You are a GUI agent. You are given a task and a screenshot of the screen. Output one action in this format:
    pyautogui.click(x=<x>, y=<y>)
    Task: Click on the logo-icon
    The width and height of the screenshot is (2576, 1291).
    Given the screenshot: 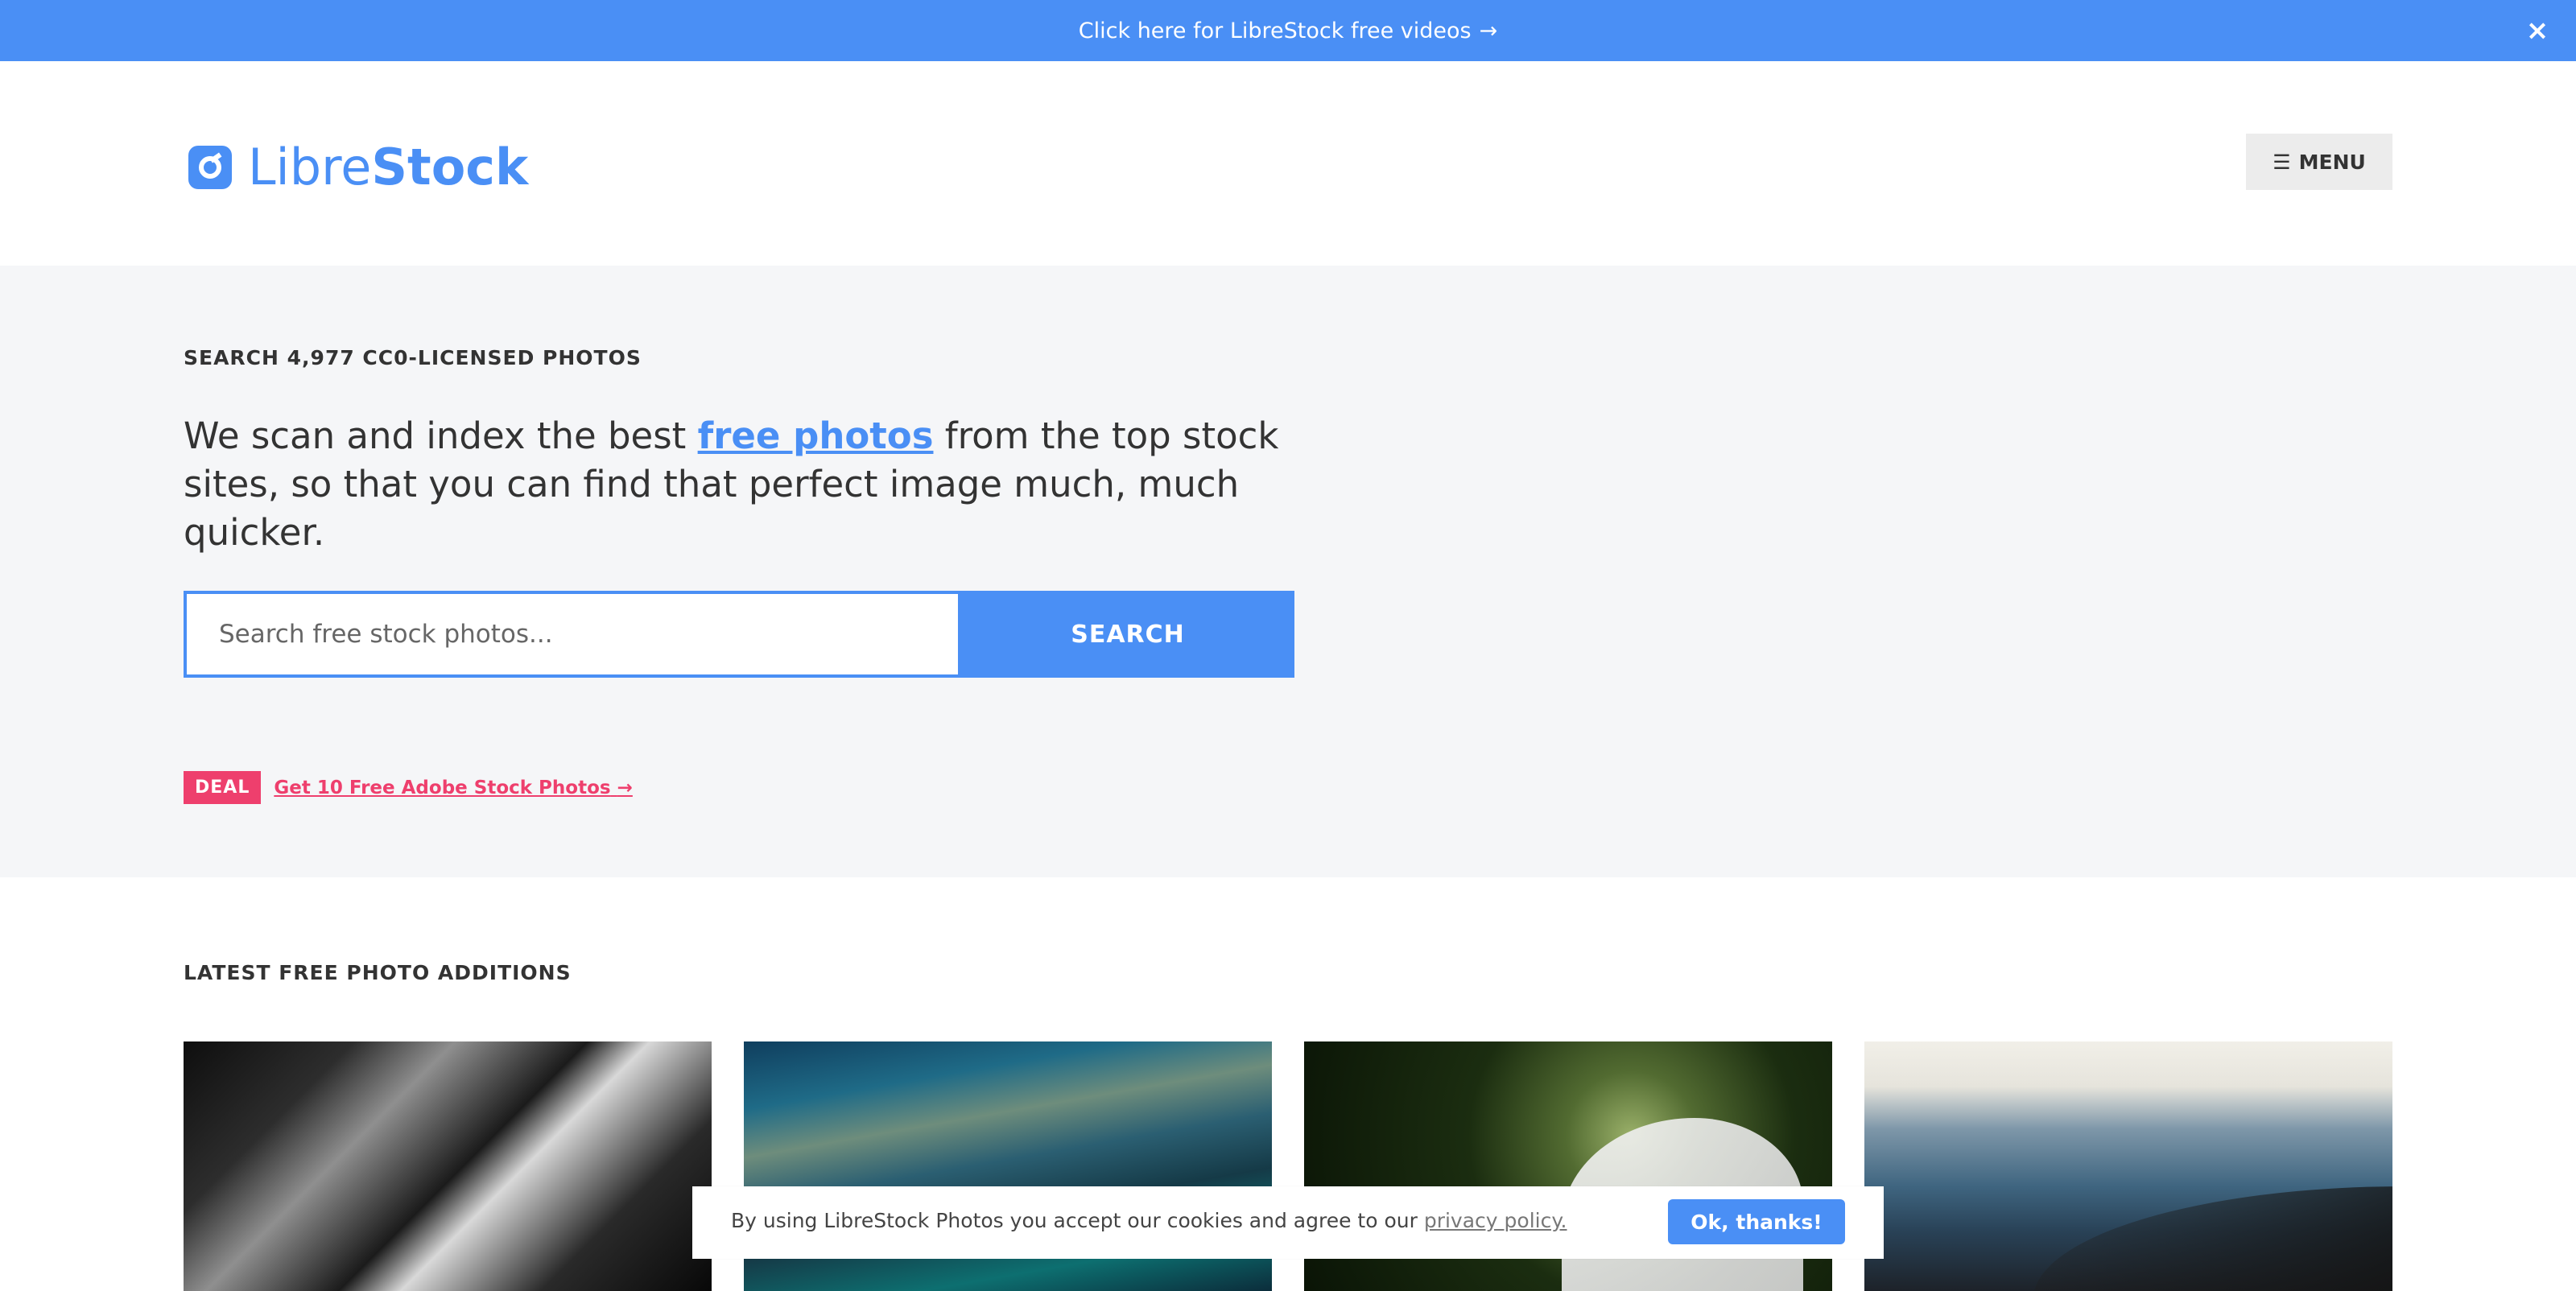 What is the action you would take?
    pyautogui.click(x=210, y=167)
    